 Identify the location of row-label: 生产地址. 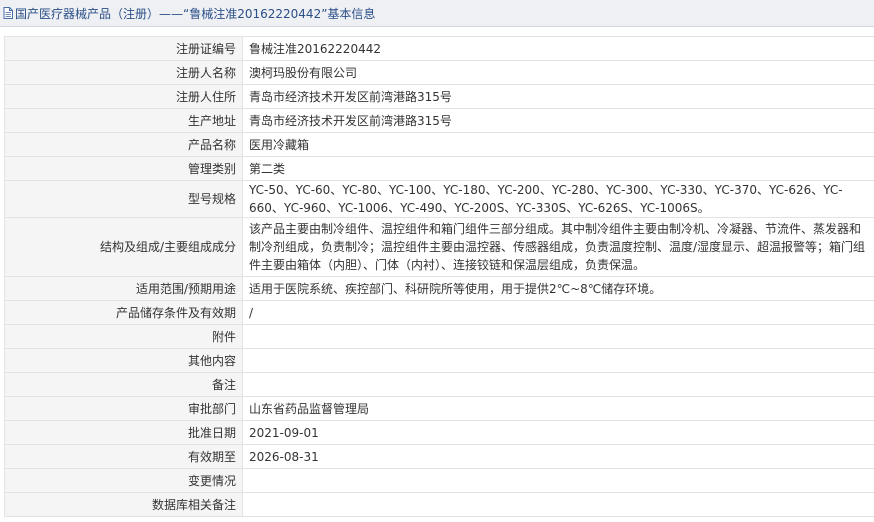
(123, 120).